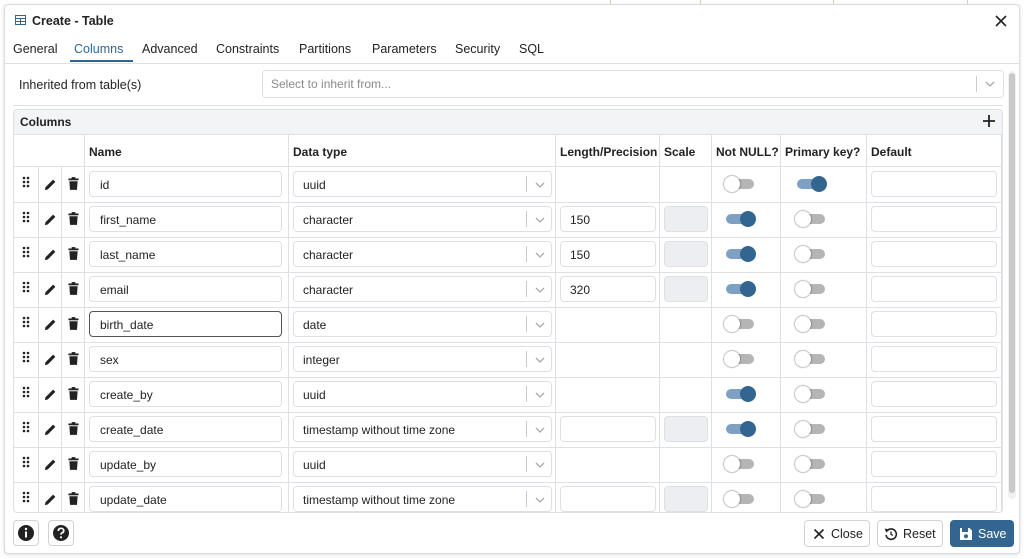  Describe the element at coordinates (185, 254) in the screenshot. I see `column-name-input: last_name` at that location.